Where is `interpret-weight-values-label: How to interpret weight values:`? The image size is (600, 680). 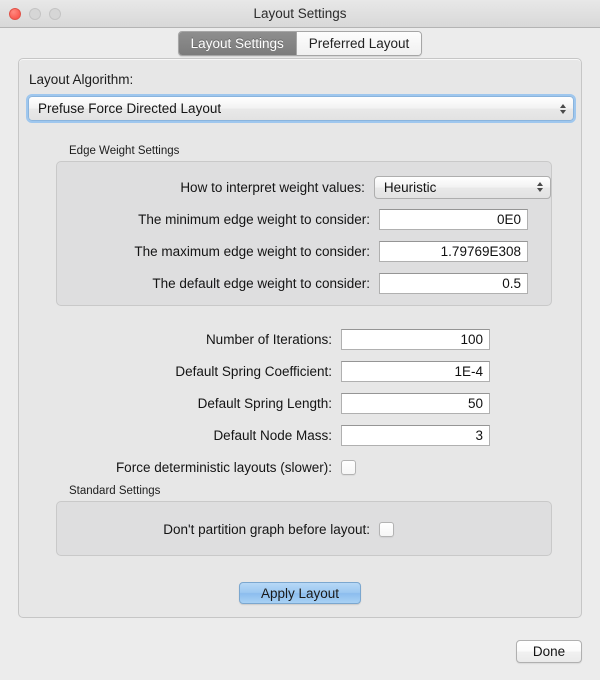 interpret-weight-values-label: How to interpret weight values: is located at coordinates (272, 187).